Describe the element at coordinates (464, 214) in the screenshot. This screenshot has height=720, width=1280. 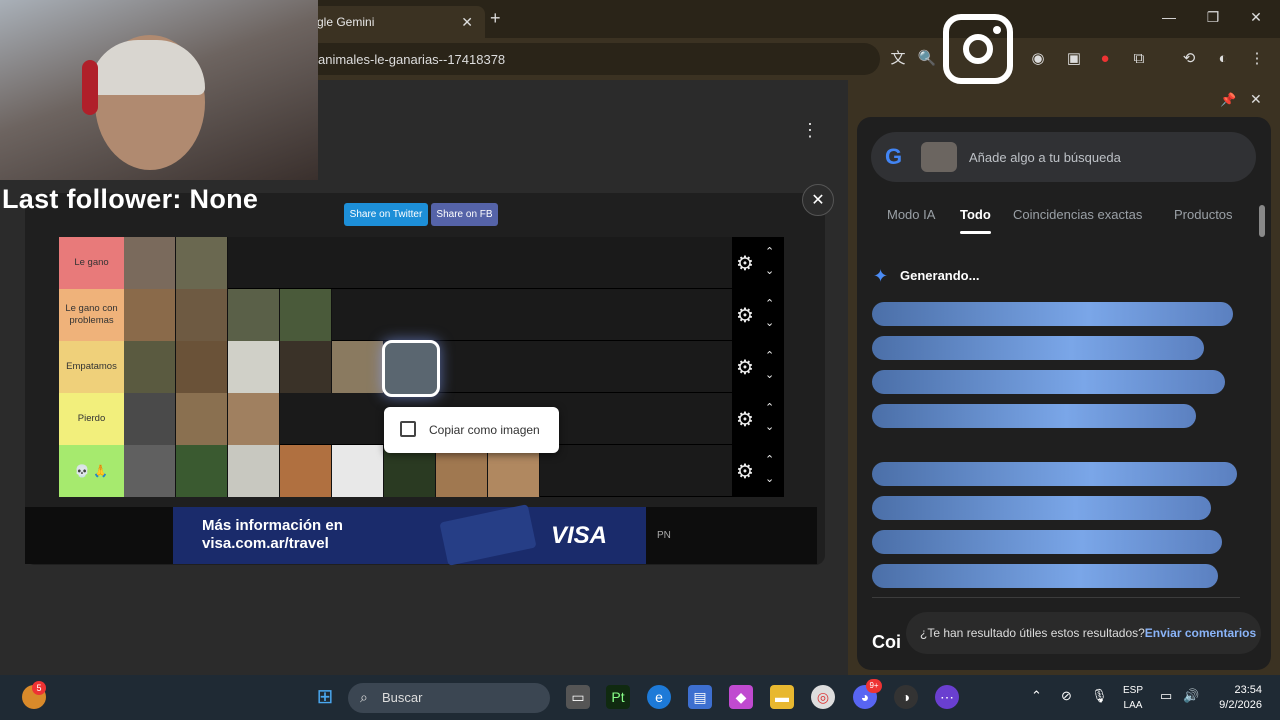
I see `share-fb-button: Share on FB` at that location.